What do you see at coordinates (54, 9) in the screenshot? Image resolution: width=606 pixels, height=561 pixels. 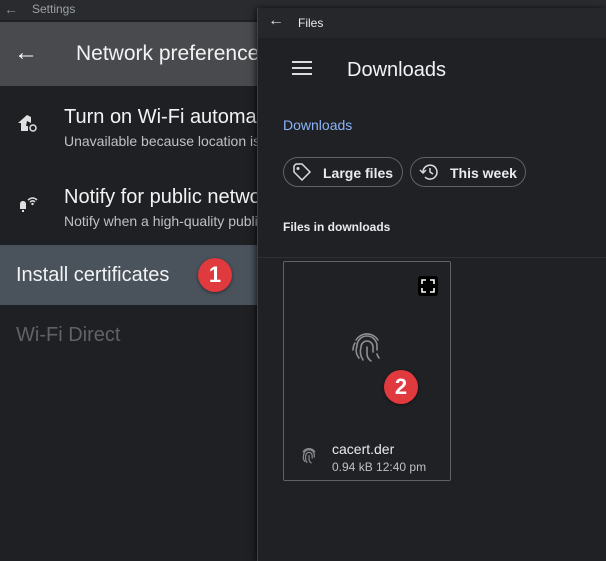 I see `settings-window-title: Settings` at bounding box center [54, 9].